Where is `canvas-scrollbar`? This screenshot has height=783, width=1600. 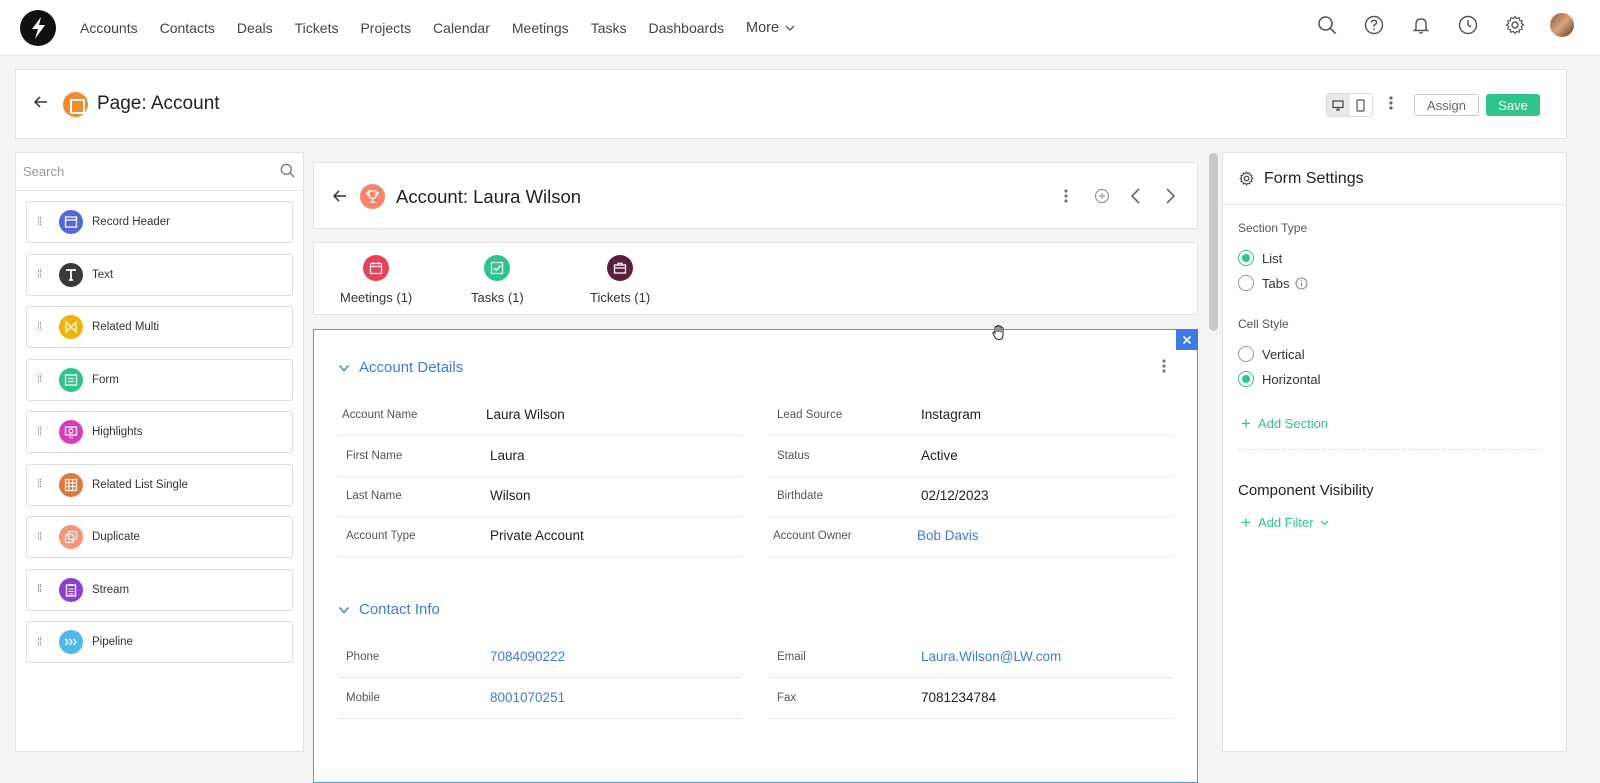 canvas-scrollbar is located at coordinates (1213, 242).